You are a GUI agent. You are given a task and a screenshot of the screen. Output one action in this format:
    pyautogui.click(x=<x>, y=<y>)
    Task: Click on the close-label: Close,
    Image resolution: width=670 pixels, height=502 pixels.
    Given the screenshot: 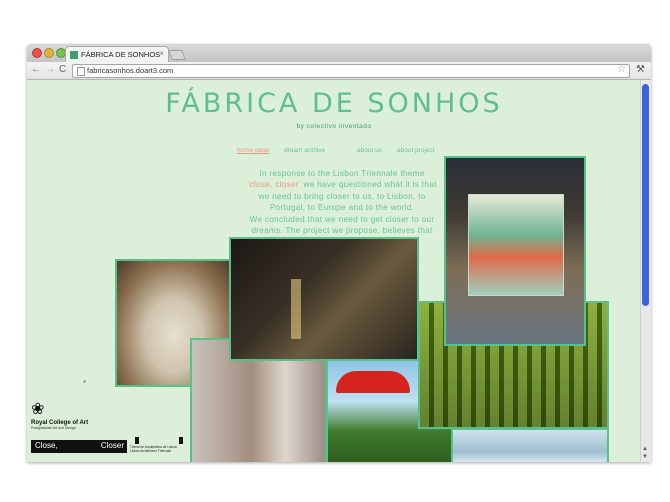 What is the action you would take?
    pyautogui.click(x=46, y=445)
    